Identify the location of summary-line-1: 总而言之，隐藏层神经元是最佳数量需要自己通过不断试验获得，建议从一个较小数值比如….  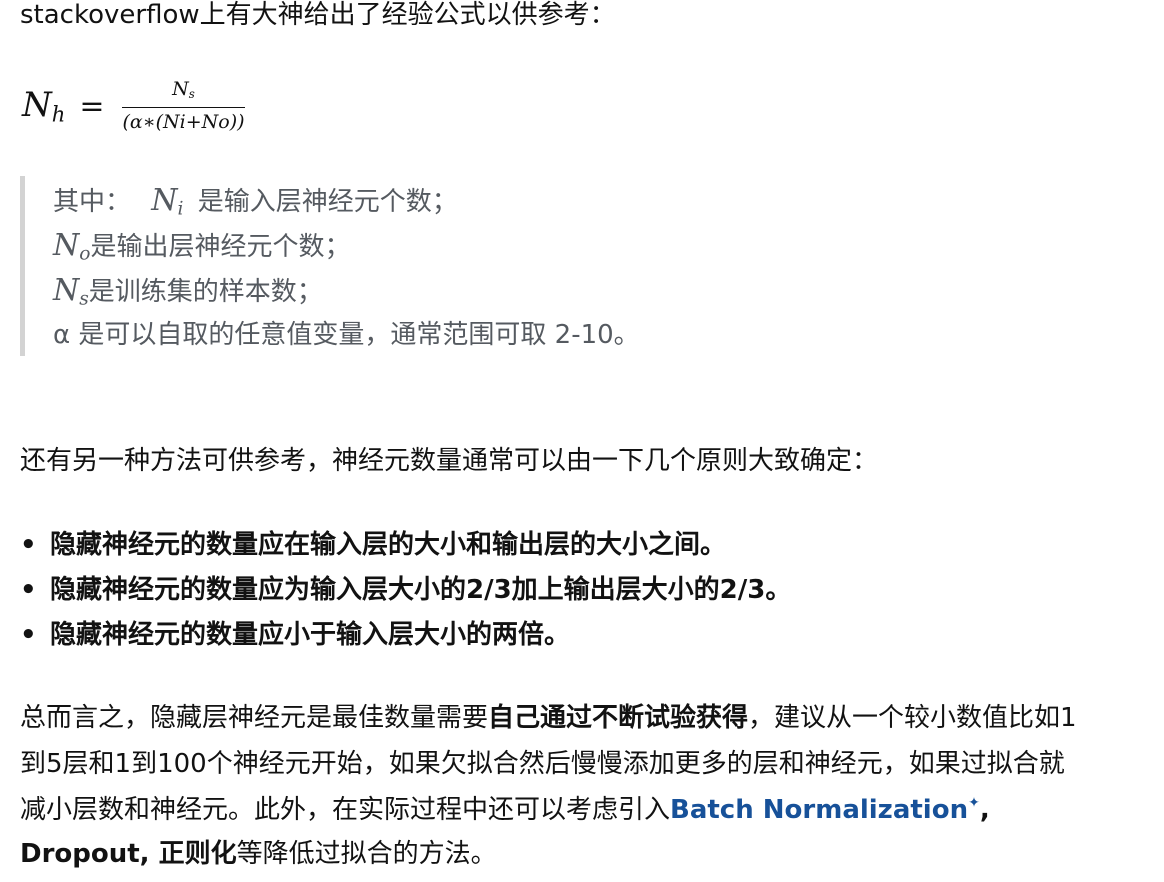
(548, 718).